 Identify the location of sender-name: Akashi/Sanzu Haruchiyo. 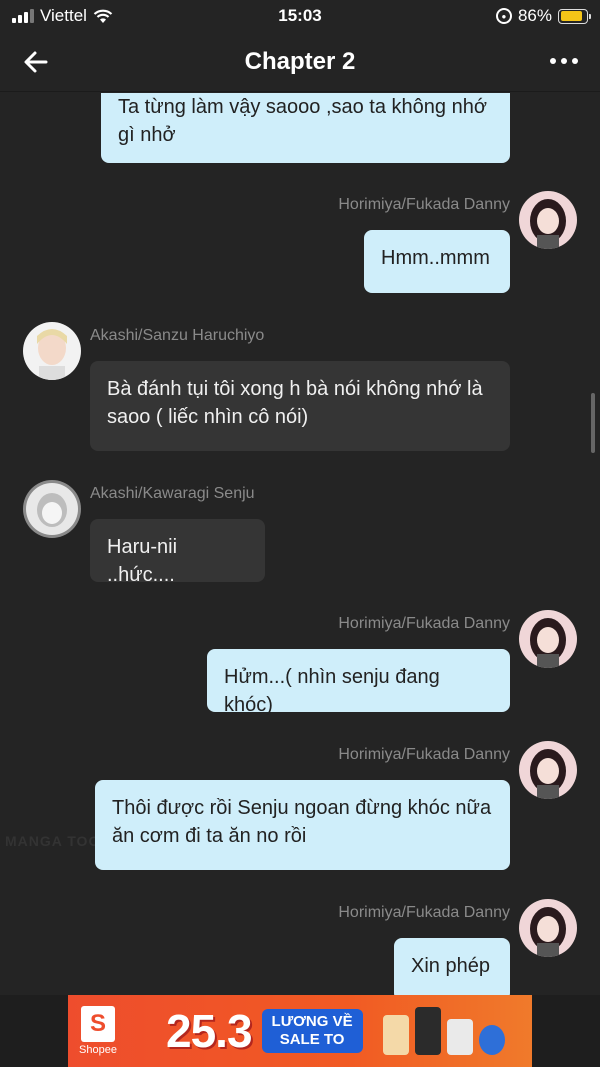
(177, 335).